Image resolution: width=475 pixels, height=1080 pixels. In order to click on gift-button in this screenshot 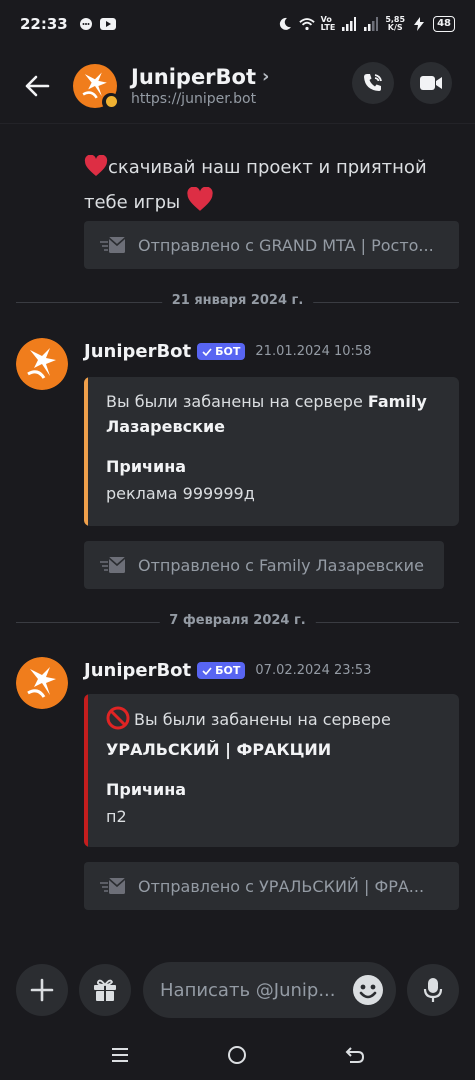, I will do `click(105, 990)`.